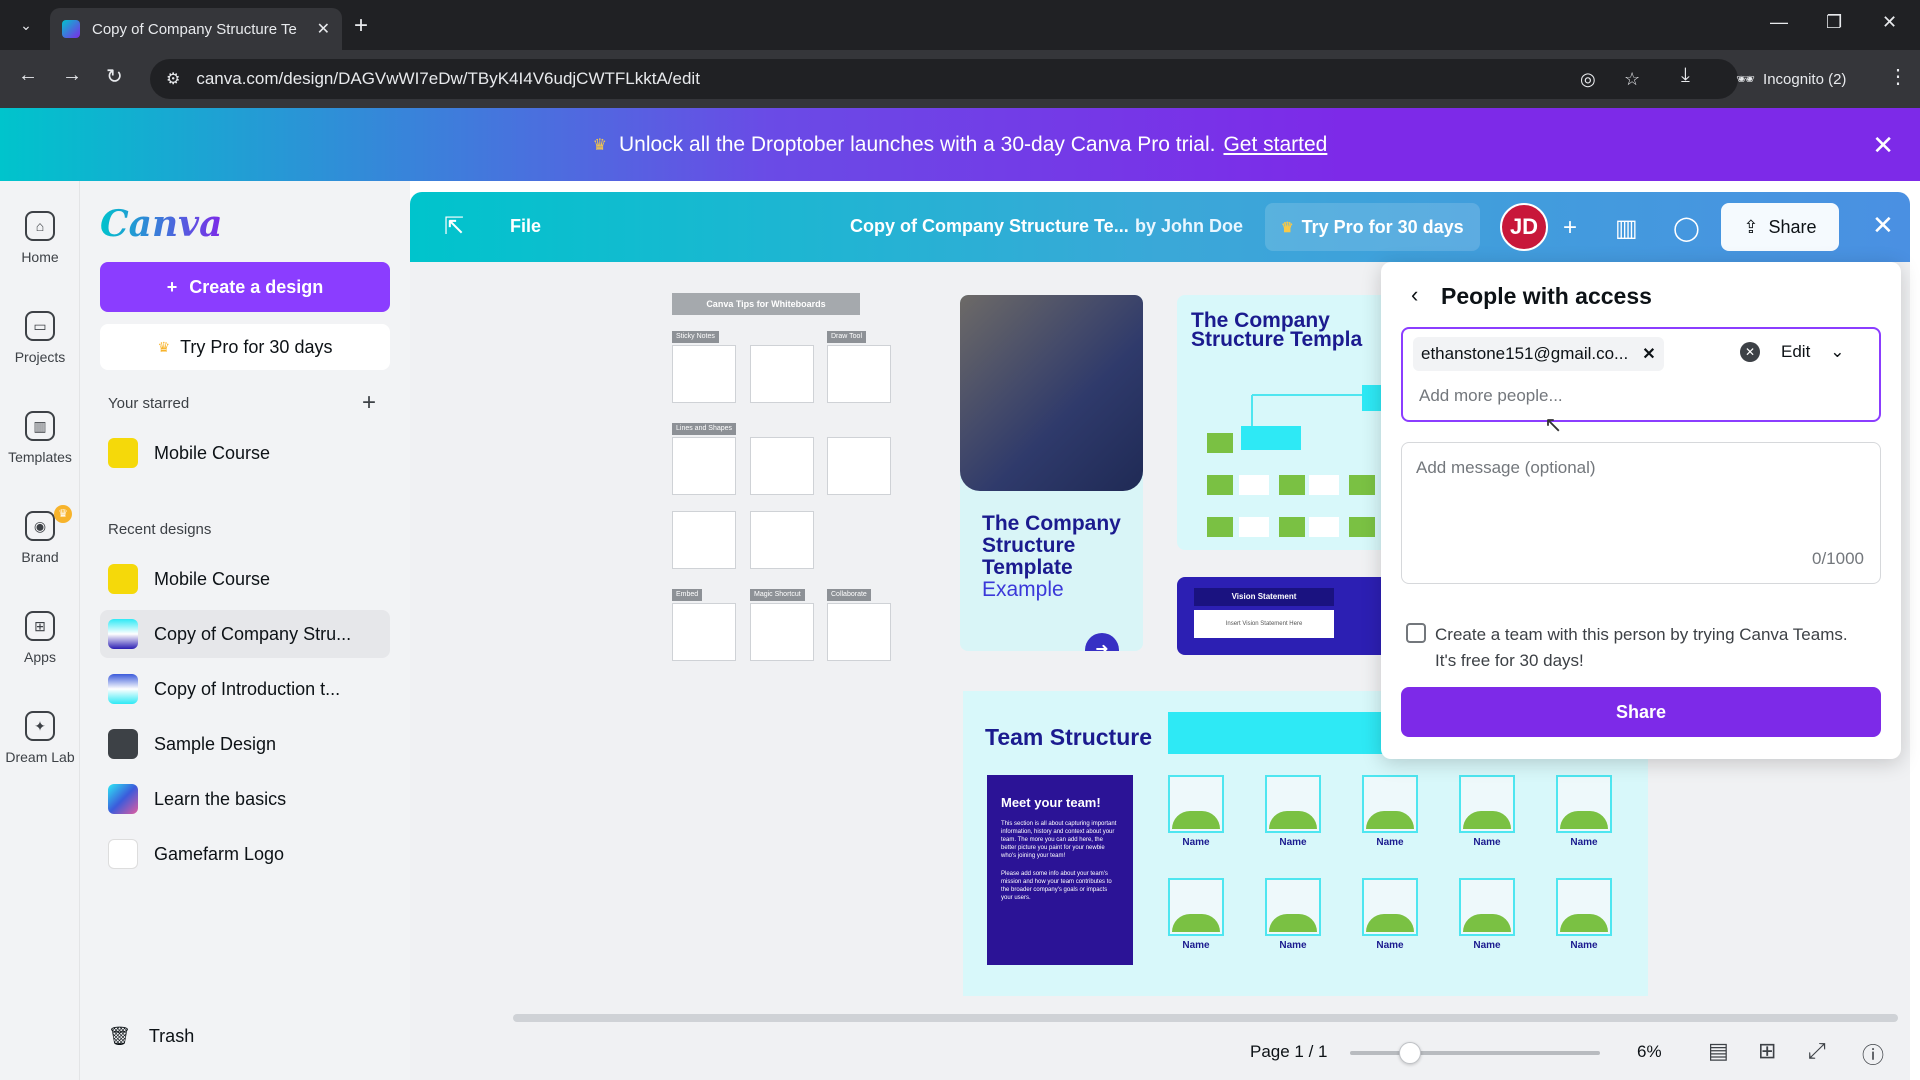 The width and height of the screenshot is (1920, 1080). I want to click on file-menu: File, so click(525, 226).